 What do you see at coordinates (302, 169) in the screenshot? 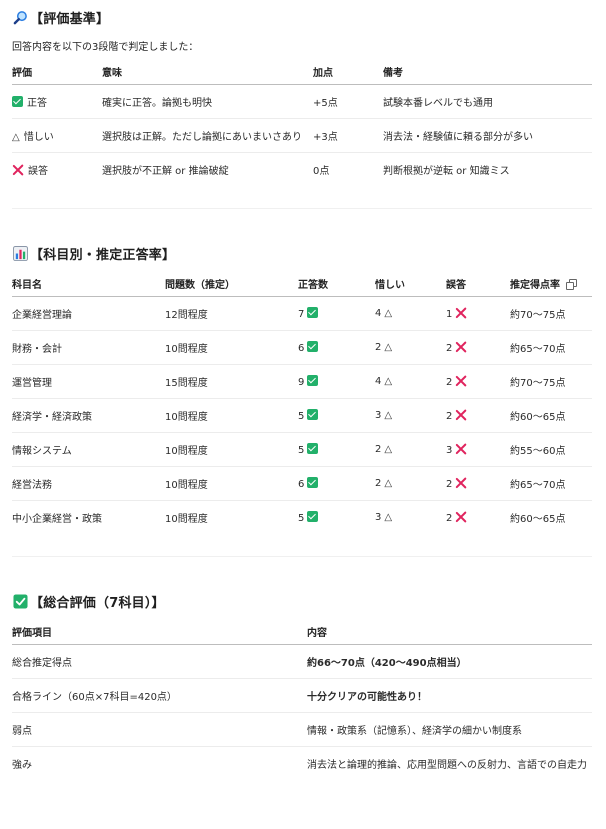
I see `criteria-row: 誤答 選択肢が不正解 or 推論破綻 0点 判断根拠が逆転 or 知識ミス` at bounding box center [302, 169].